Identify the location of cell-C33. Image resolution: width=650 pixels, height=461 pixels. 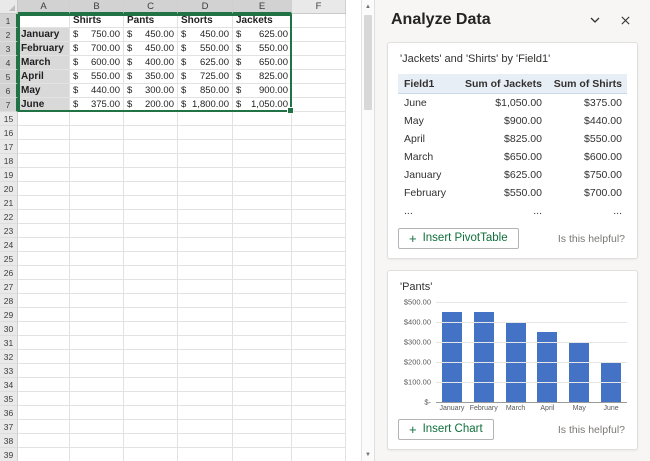
(151, 371).